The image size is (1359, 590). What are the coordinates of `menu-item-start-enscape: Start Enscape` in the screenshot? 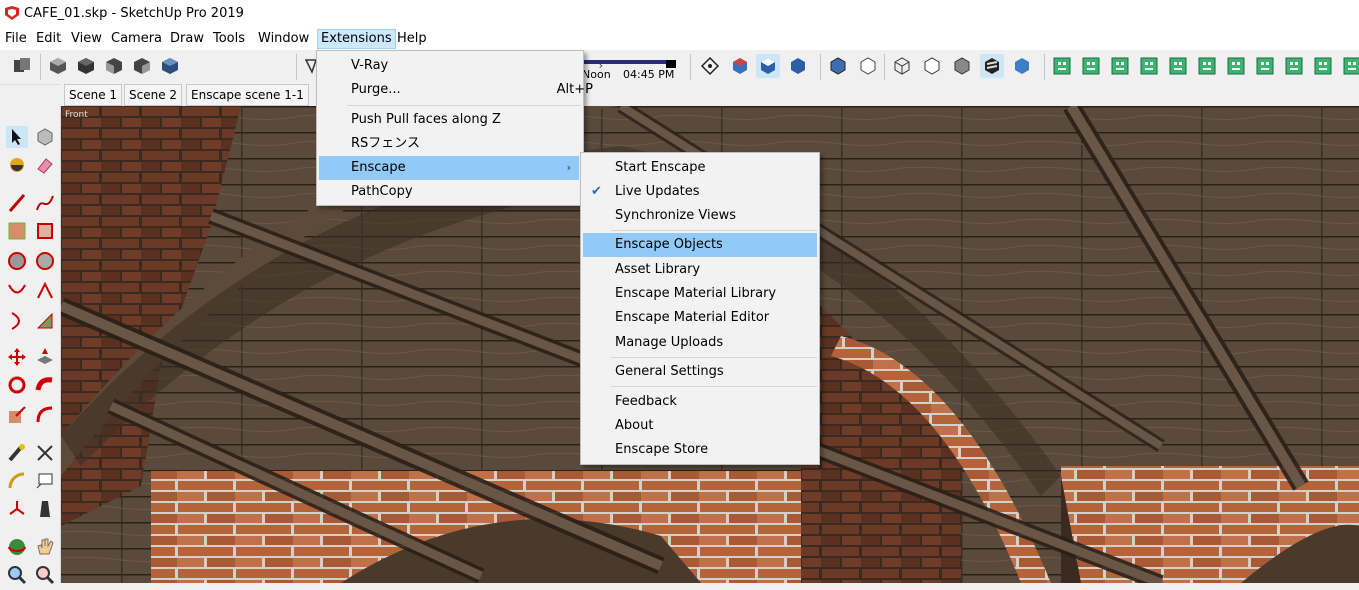 It's located at (700, 168).